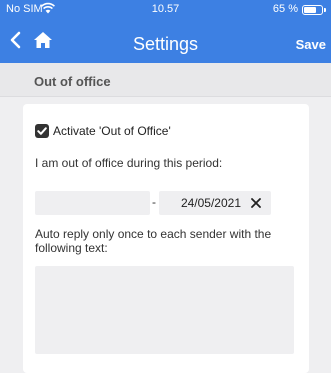  I want to click on date-from-input, so click(92, 203).